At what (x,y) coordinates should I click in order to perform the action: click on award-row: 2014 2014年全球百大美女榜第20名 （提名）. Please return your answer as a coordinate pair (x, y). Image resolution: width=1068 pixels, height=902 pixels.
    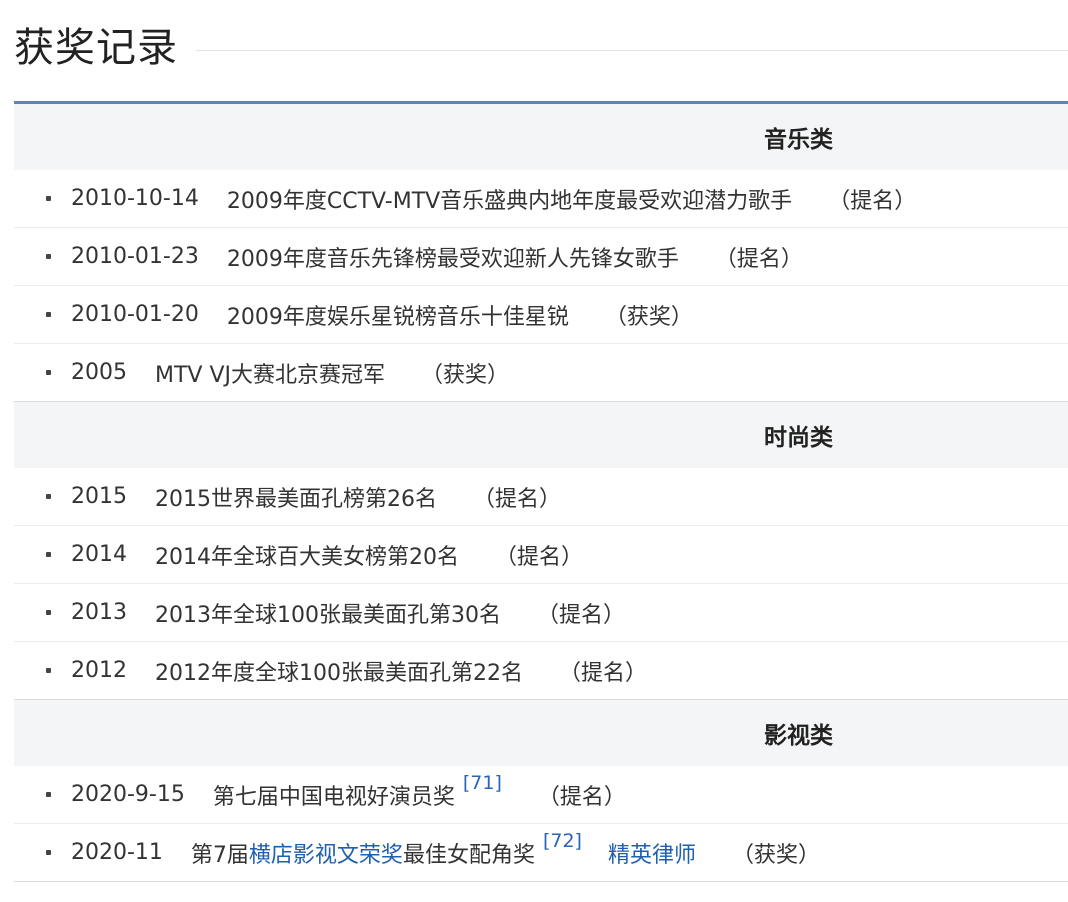
    Looking at the image, I should click on (541, 554).